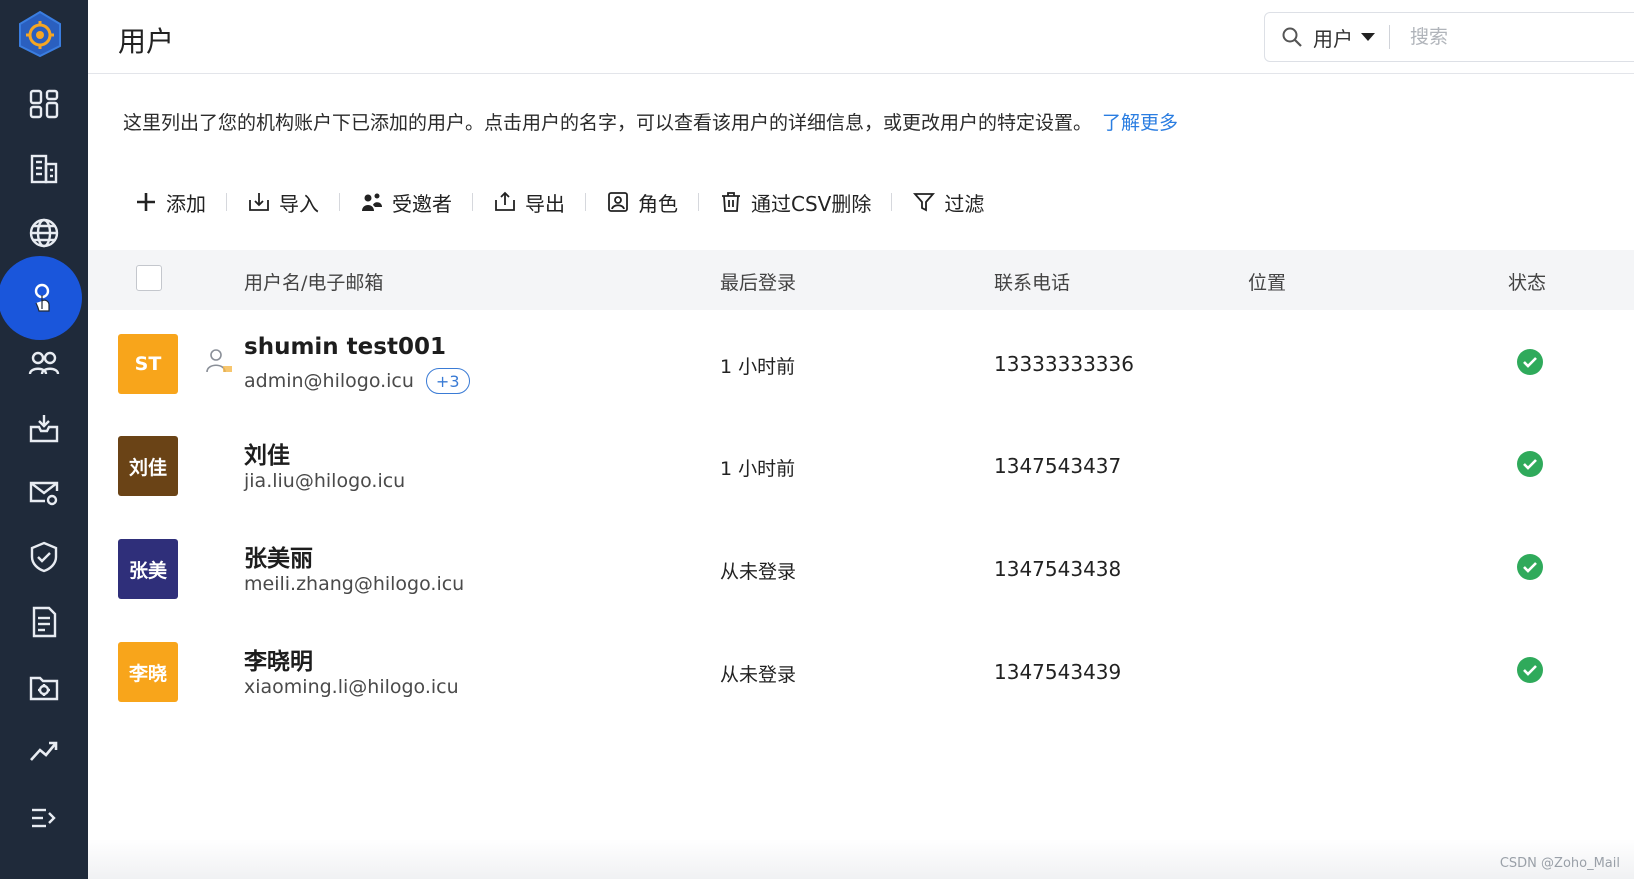  Describe the element at coordinates (731, 202) in the screenshot. I see `trash-icon` at that location.